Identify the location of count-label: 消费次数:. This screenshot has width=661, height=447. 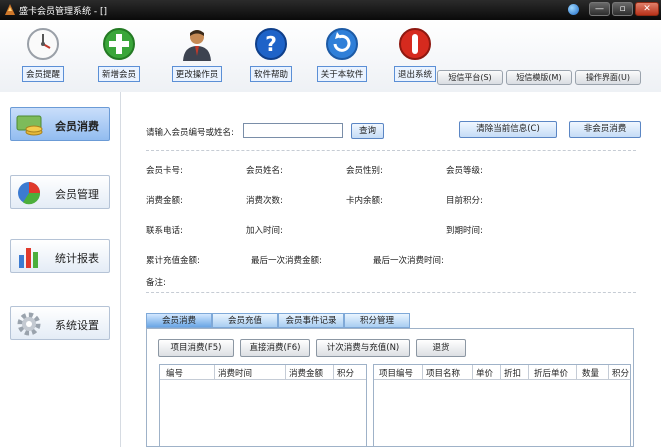
(264, 201).